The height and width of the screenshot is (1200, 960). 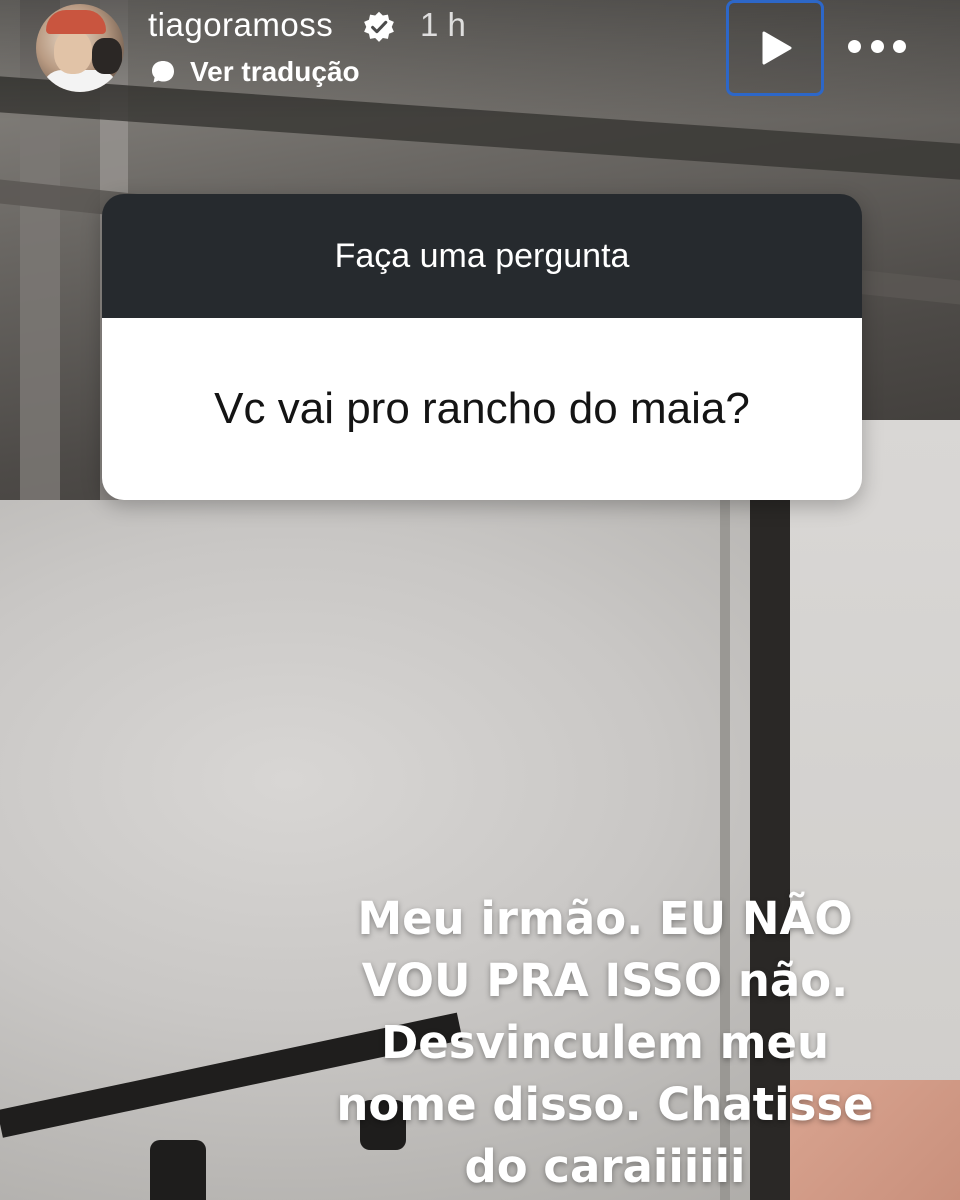 What do you see at coordinates (275, 71) in the screenshot?
I see `translate-label: Ver tradução` at bounding box center [275, 71].